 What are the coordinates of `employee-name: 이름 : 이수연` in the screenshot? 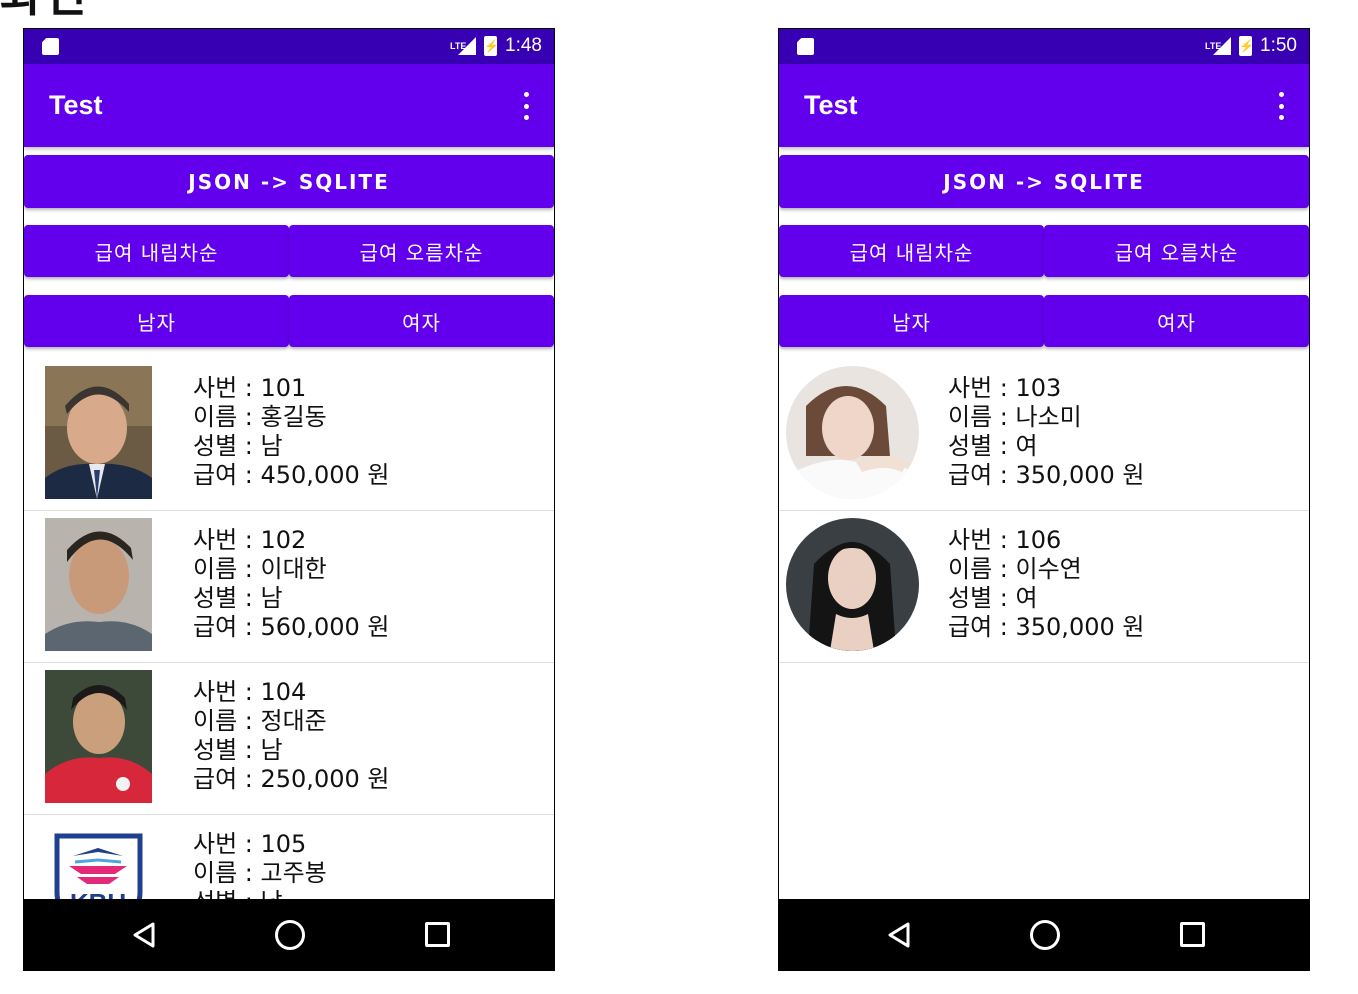 It's located at (1015, 569).